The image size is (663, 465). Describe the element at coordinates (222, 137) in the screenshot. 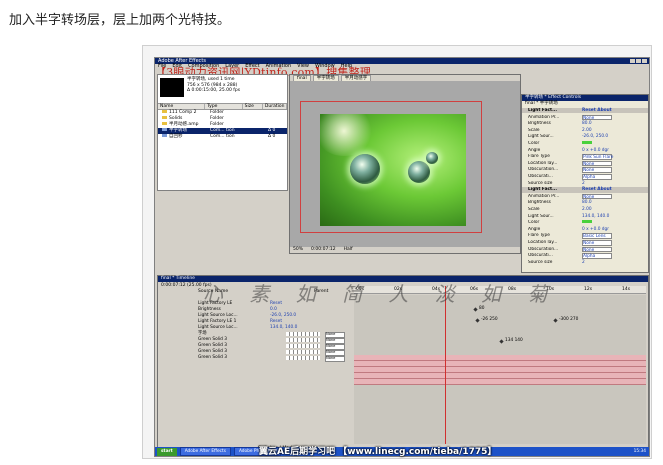

I see `project-item: 自回秒 Com... tion Δ 0` at that location.